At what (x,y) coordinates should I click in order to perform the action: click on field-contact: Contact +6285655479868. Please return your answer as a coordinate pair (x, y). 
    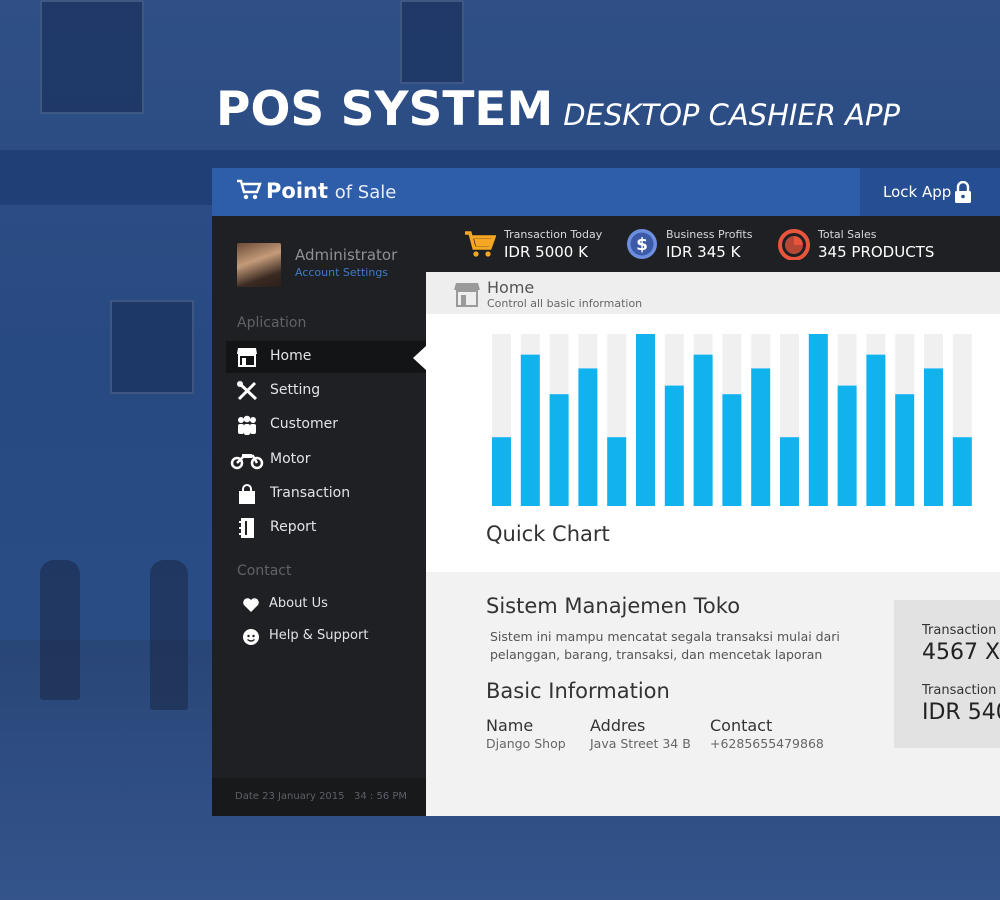
    Looking at the image, I should click on (767, 733).